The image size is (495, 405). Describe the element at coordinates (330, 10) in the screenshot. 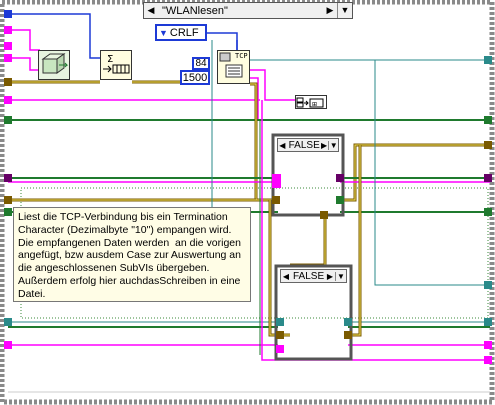

I see `case-next-arrow-icon: ▶` at that location.